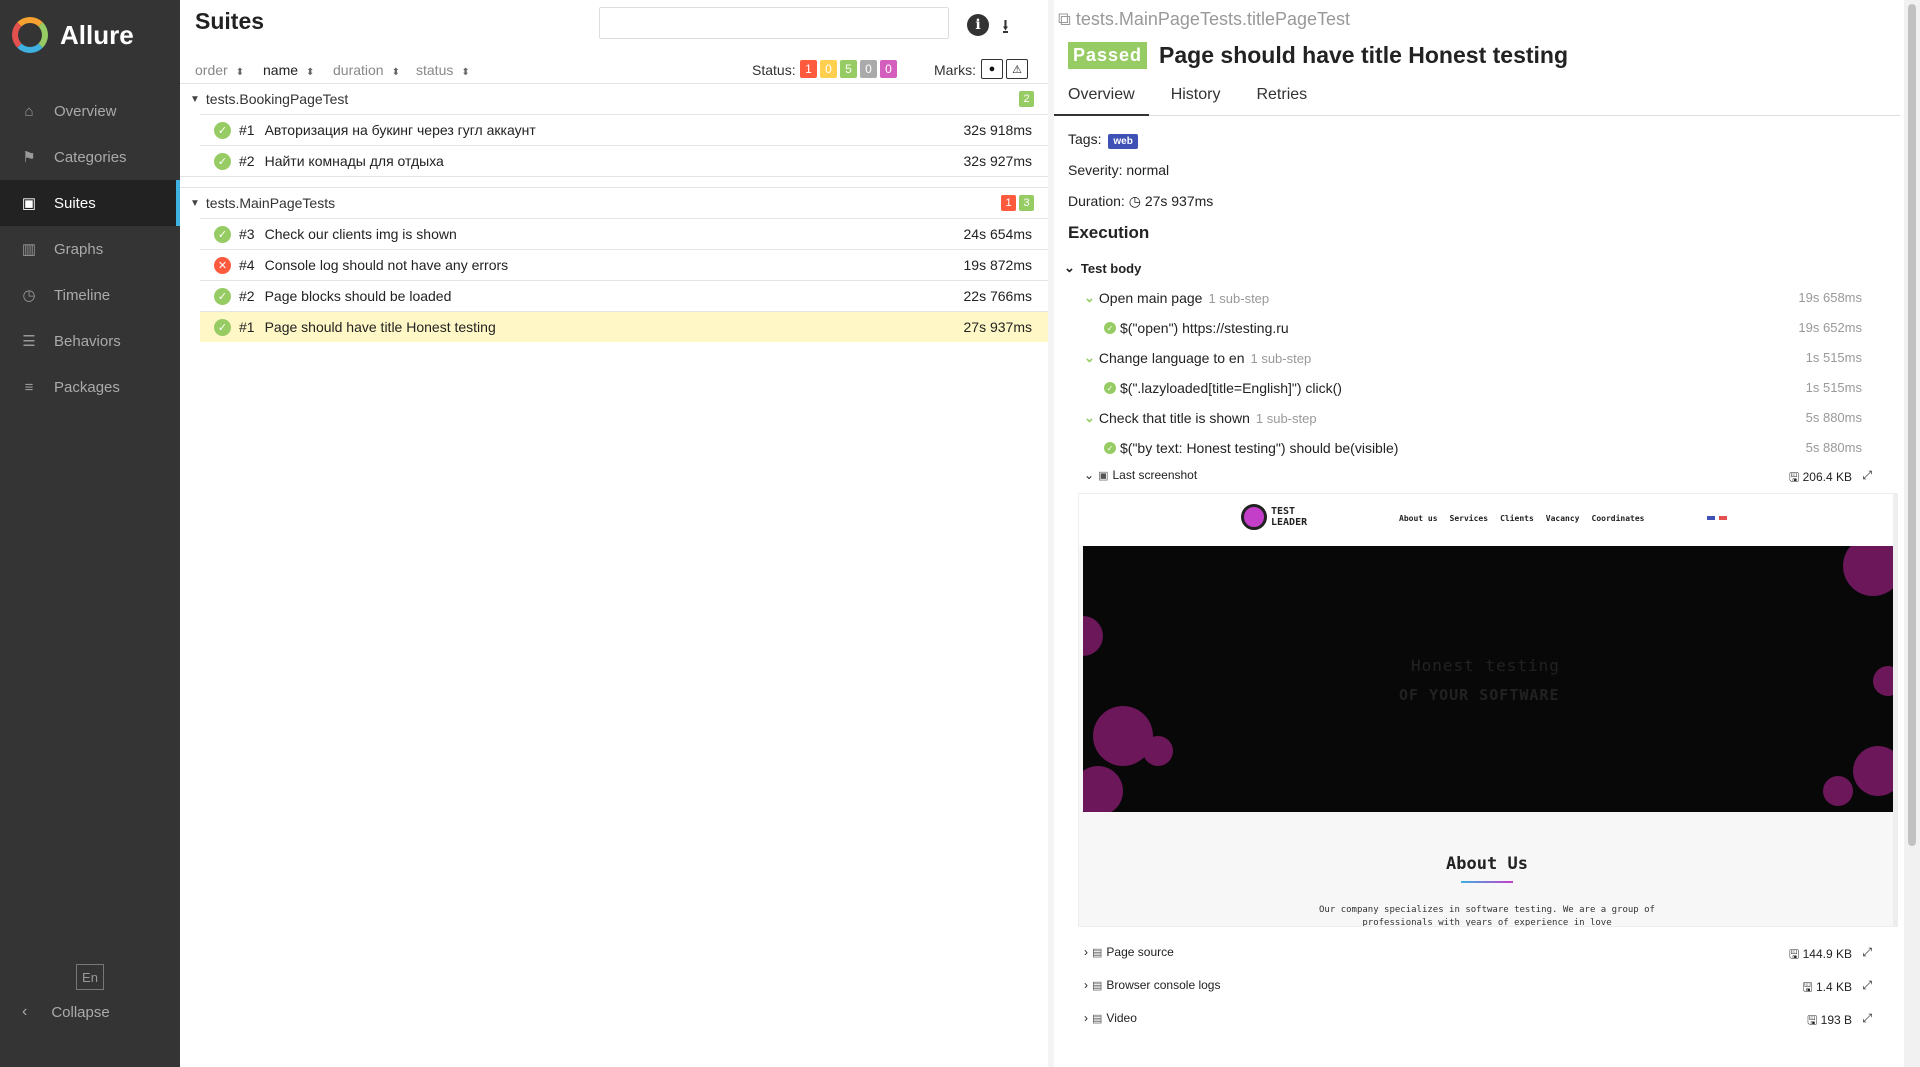  I want to click on sidebar-item-packages: ≡ Packages, so click(90, 387).